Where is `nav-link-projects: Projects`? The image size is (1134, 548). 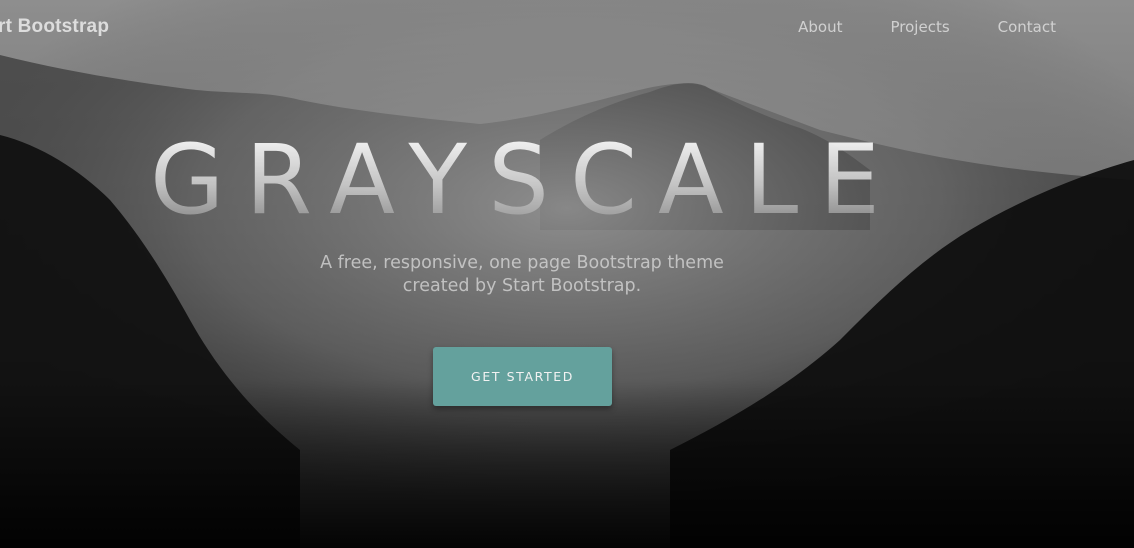 nav-link-projects: Projects is located at coordinates (920, 27).